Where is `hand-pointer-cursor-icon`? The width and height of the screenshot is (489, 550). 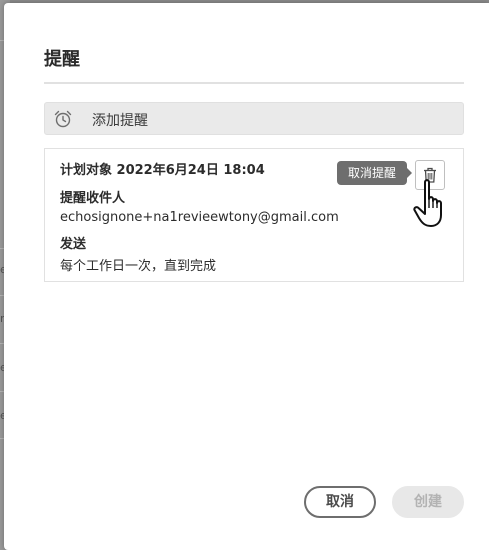 hand-pointer-cursor-icon is located at coordinates (432, 204).